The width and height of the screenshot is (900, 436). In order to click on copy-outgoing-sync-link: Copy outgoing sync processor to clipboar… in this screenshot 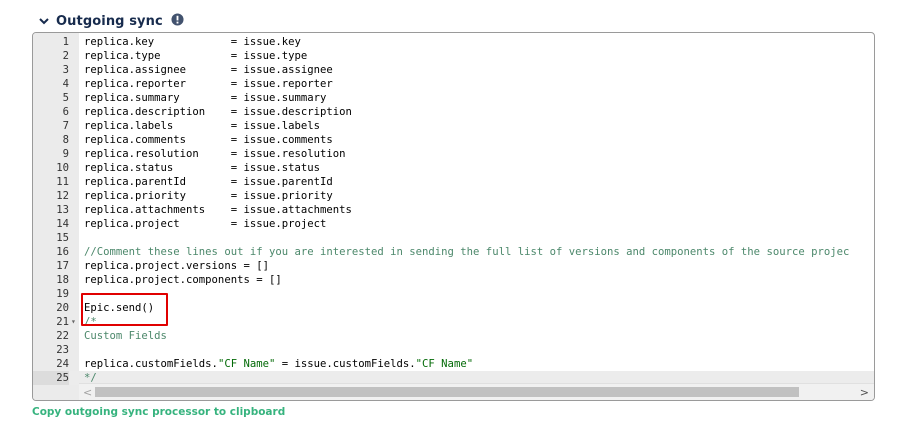, I will do `click(158, 412)`.